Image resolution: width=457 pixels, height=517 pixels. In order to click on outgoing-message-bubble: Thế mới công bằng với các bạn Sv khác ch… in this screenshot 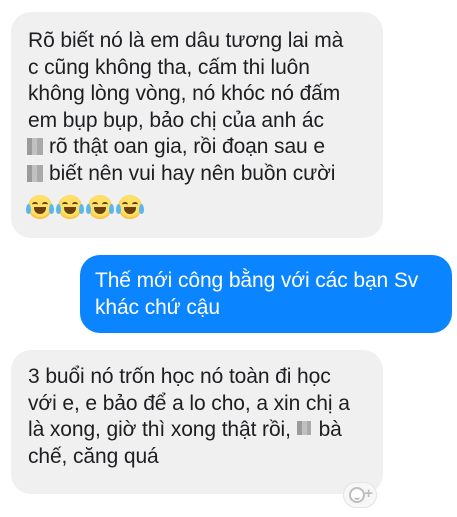, I will do `click(266, 294)`.